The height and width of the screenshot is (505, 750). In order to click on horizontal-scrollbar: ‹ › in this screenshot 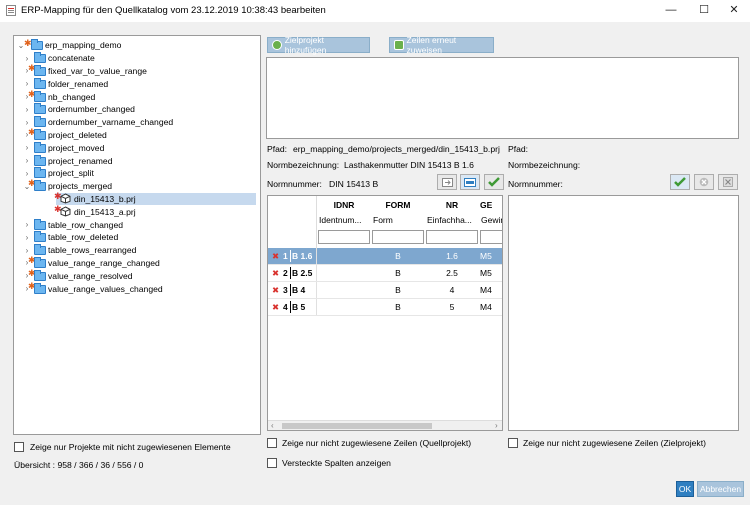, I will do `click(385, 425)`.